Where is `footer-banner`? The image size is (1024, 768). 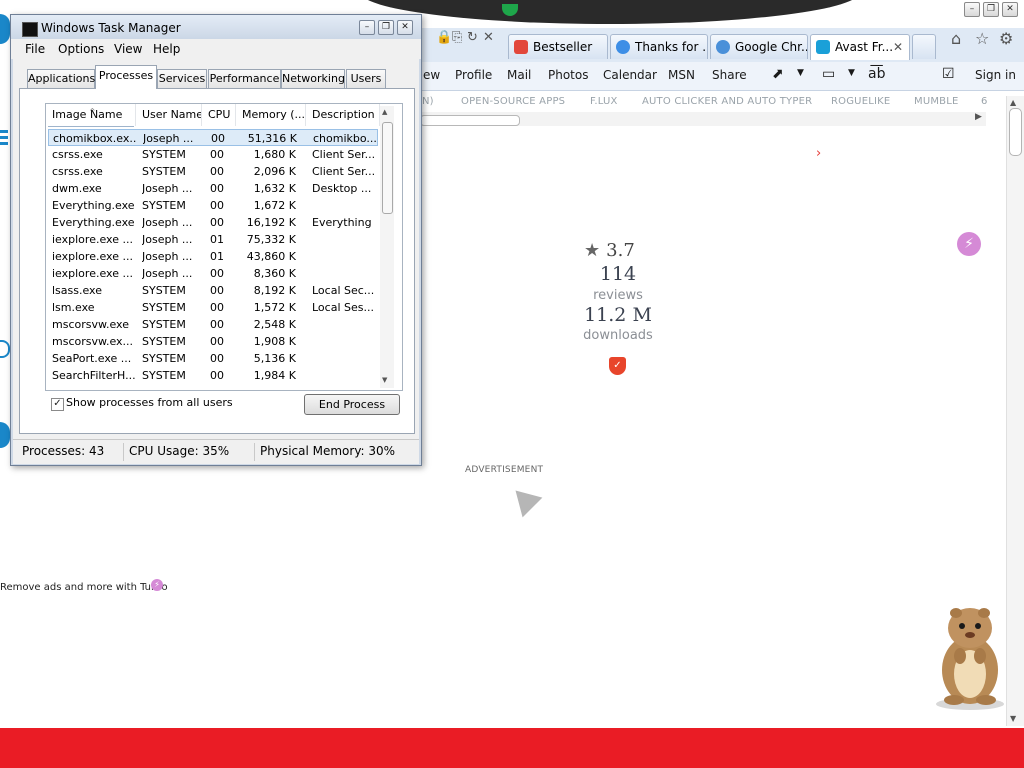
footer-banner is located at coordinates (512, 748).